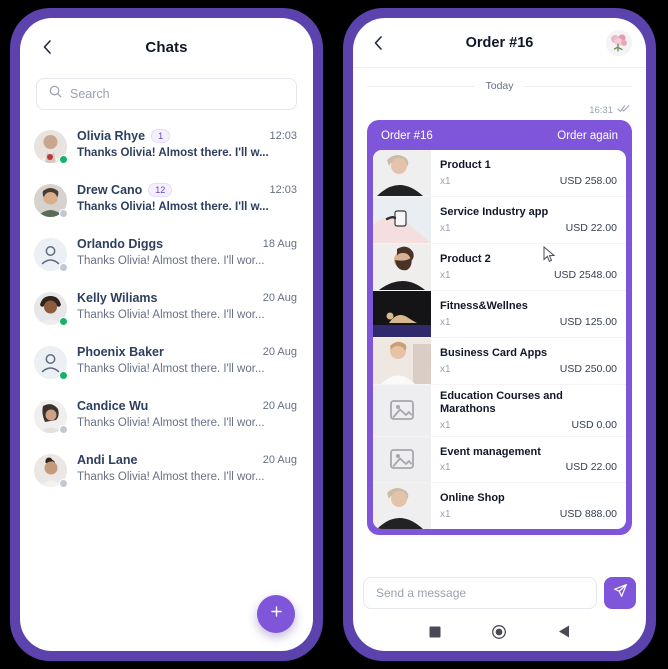  Describe the element at coordinates (166, 94) in the screenshot. I see `search-input: Search` at that location.